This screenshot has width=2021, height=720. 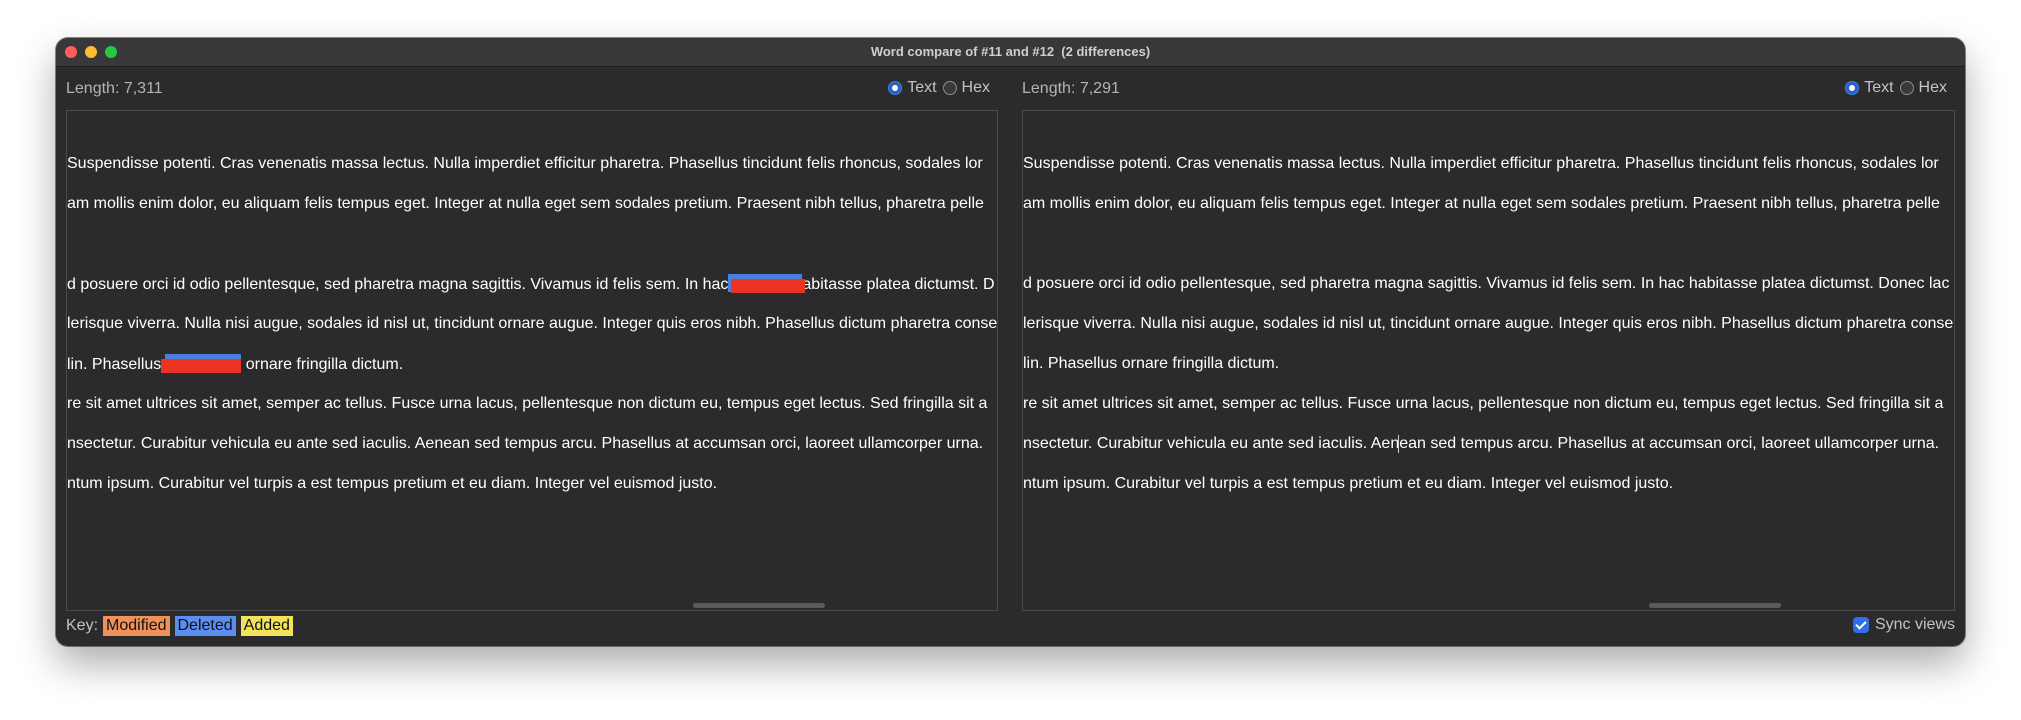 What do you see at coordinates (114, 88) in the screenshot?
I see `left-length-label: Length: 7,311` at bounding box center [114, 88].